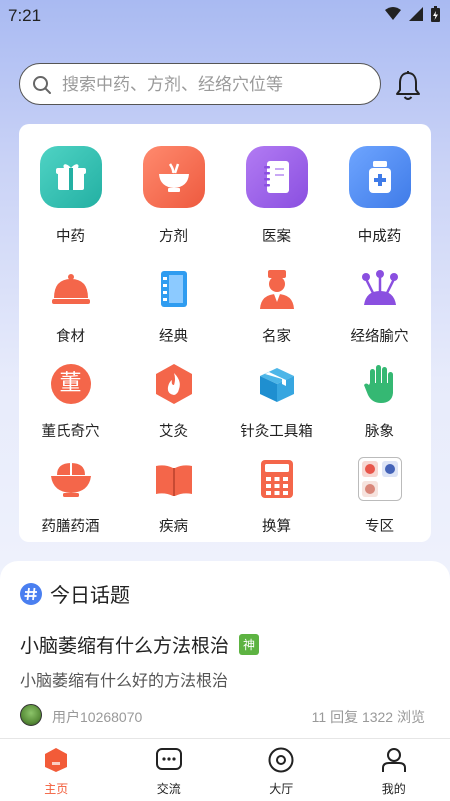 The height and width of the screenshot is (801, 450). I want to click on tab-label: 大厅, so click(281, 788).